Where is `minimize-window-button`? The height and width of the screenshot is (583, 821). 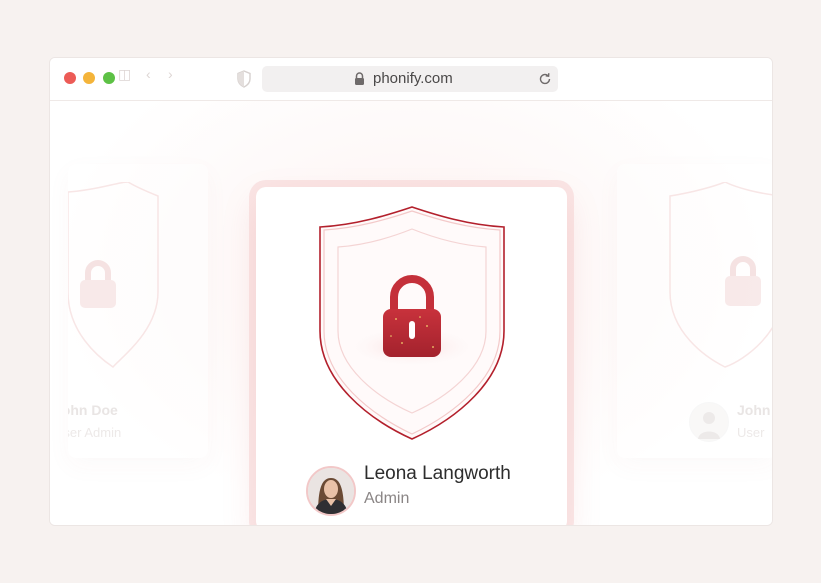
minimize-window-button is located at coordinates (89, 78).